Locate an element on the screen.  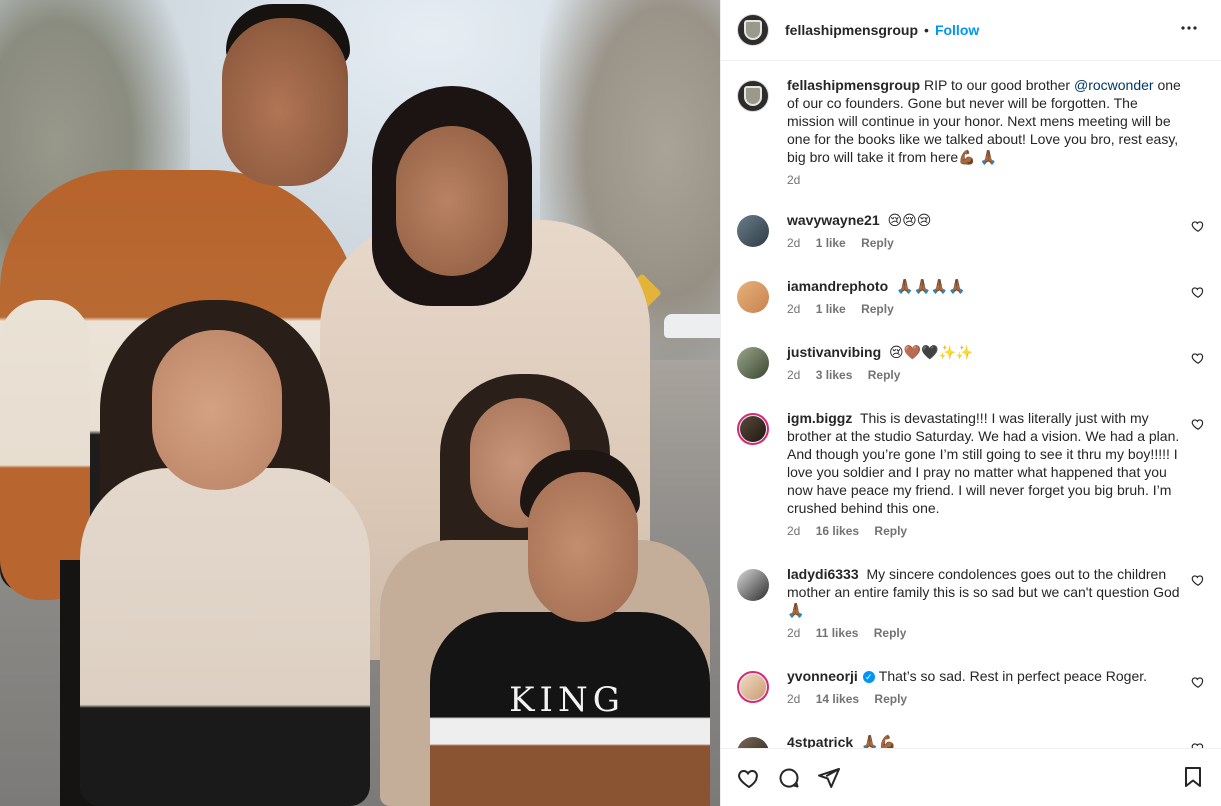
comment-likes: 14 likes is located at coordinates (837, 699).